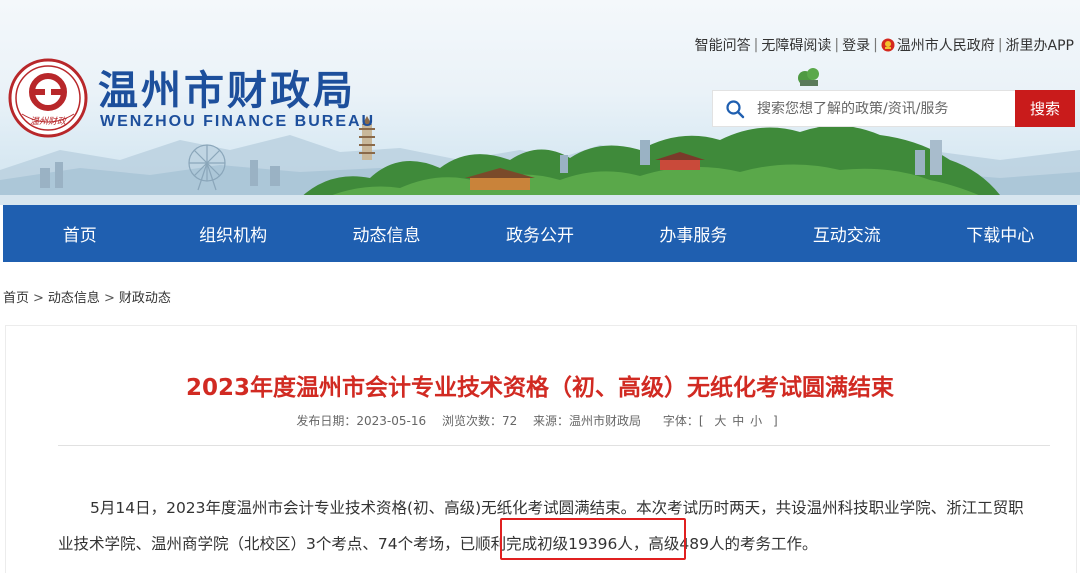 This screenshot has width=1080, height=573. I want to click on font-size-end: ], so click(775, 421).